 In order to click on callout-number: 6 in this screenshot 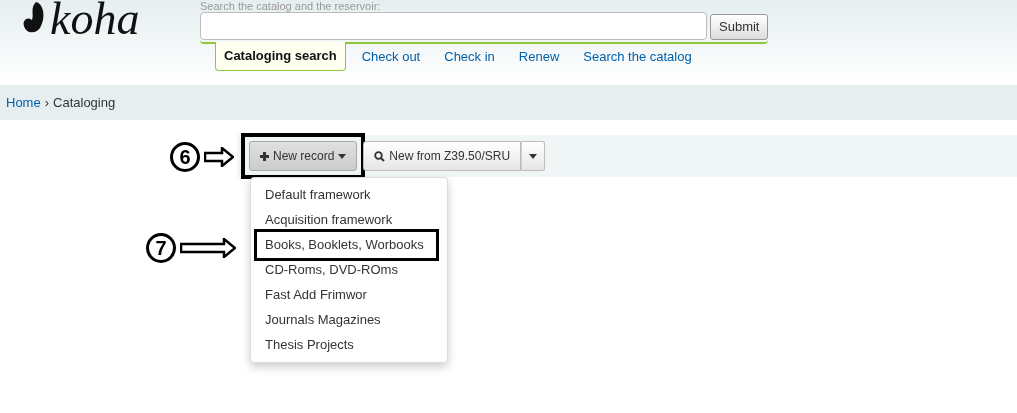, I will do `click(185, 157)`.